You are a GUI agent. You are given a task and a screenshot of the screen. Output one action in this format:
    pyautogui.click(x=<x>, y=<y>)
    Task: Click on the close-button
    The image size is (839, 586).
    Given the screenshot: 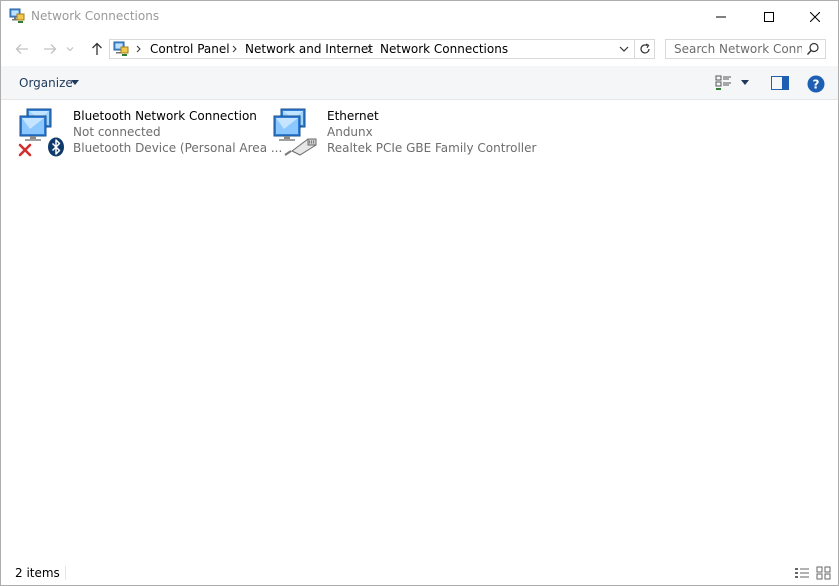 What is the action you would take?
    pyautogui.click(x=815, y=16)
    